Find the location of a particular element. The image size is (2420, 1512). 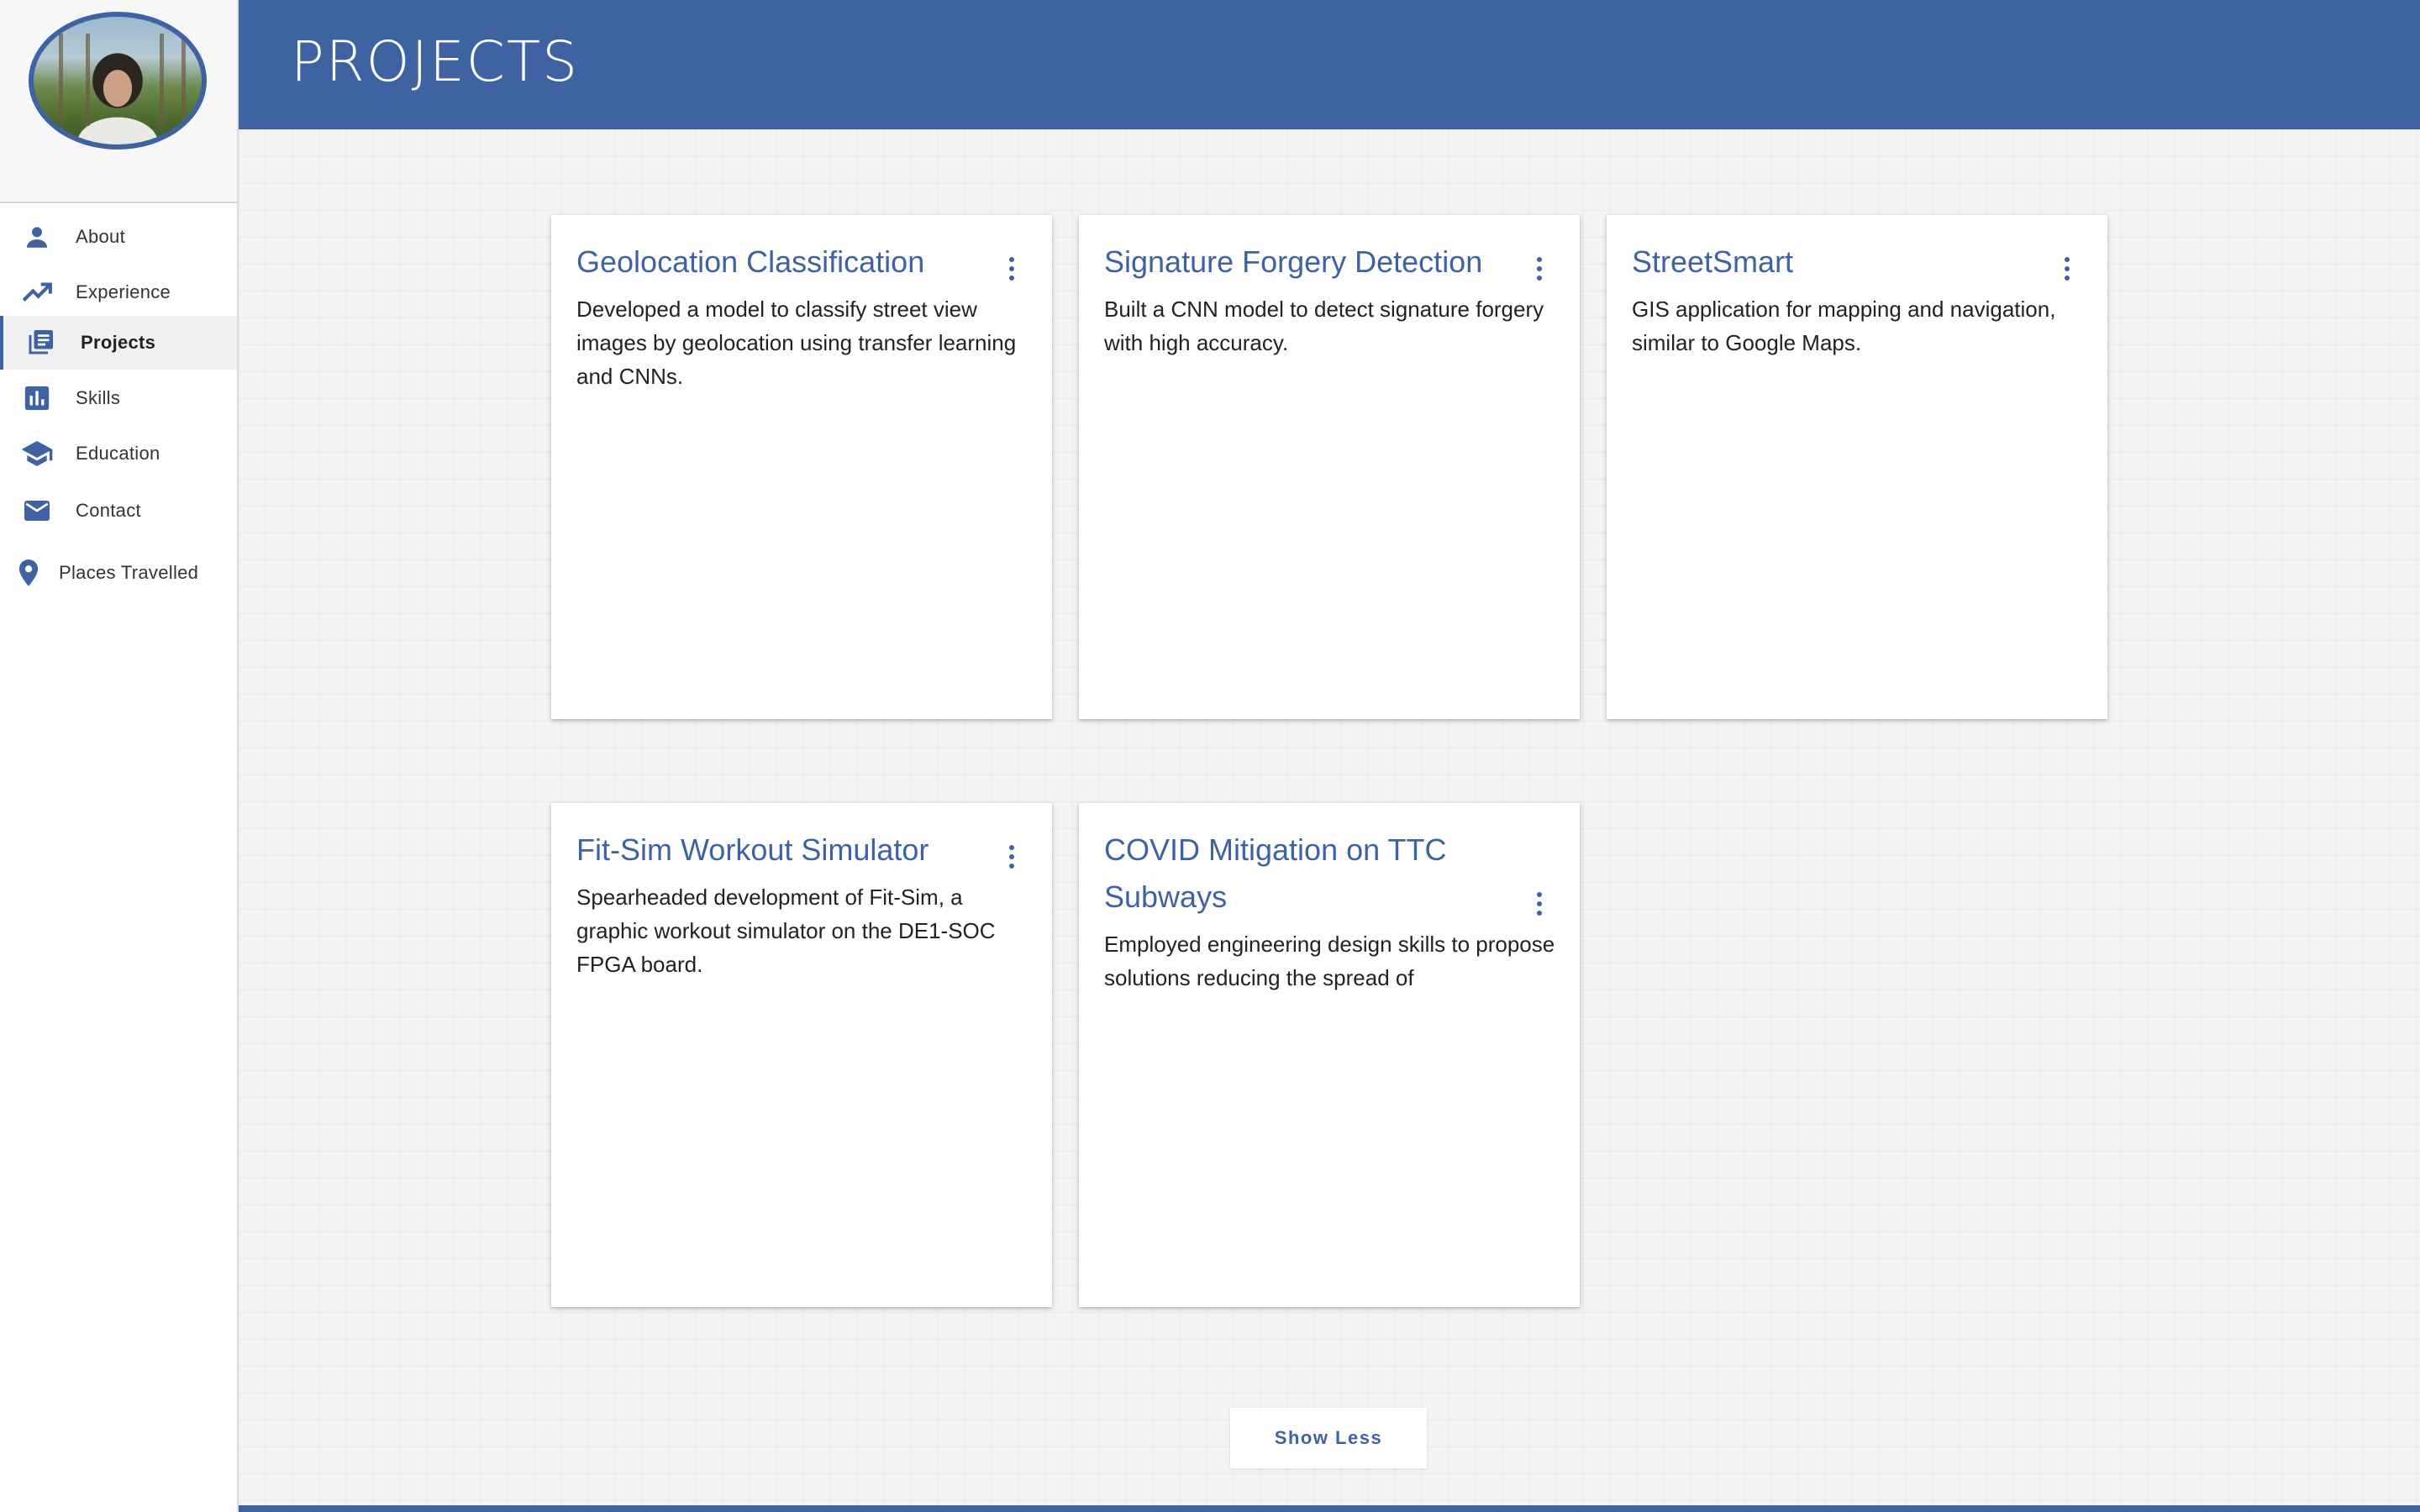

sidebar-item-label: Projects is located at coordinates (118, 342).